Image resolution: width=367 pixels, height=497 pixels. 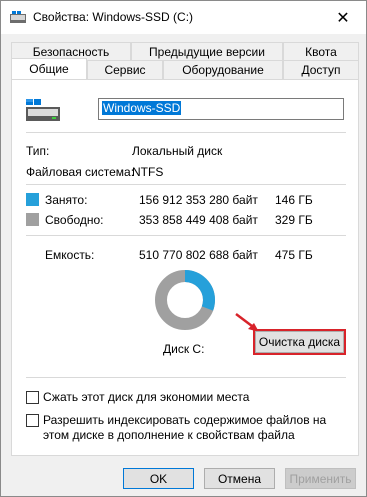 What do you see at coordinates (321, 69) in the screenshot?
I see `tab-sharing: Доступ` at bounding box center [321, 69].